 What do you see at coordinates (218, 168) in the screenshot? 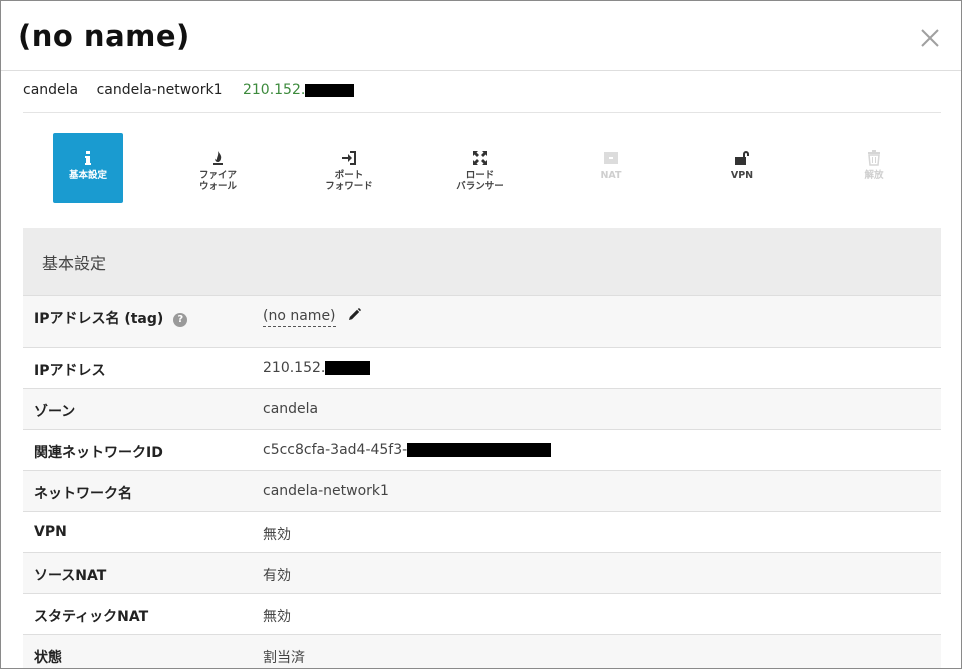
I see `tab-firewall: ファイア ウォール` at bounding box center [218, 168].